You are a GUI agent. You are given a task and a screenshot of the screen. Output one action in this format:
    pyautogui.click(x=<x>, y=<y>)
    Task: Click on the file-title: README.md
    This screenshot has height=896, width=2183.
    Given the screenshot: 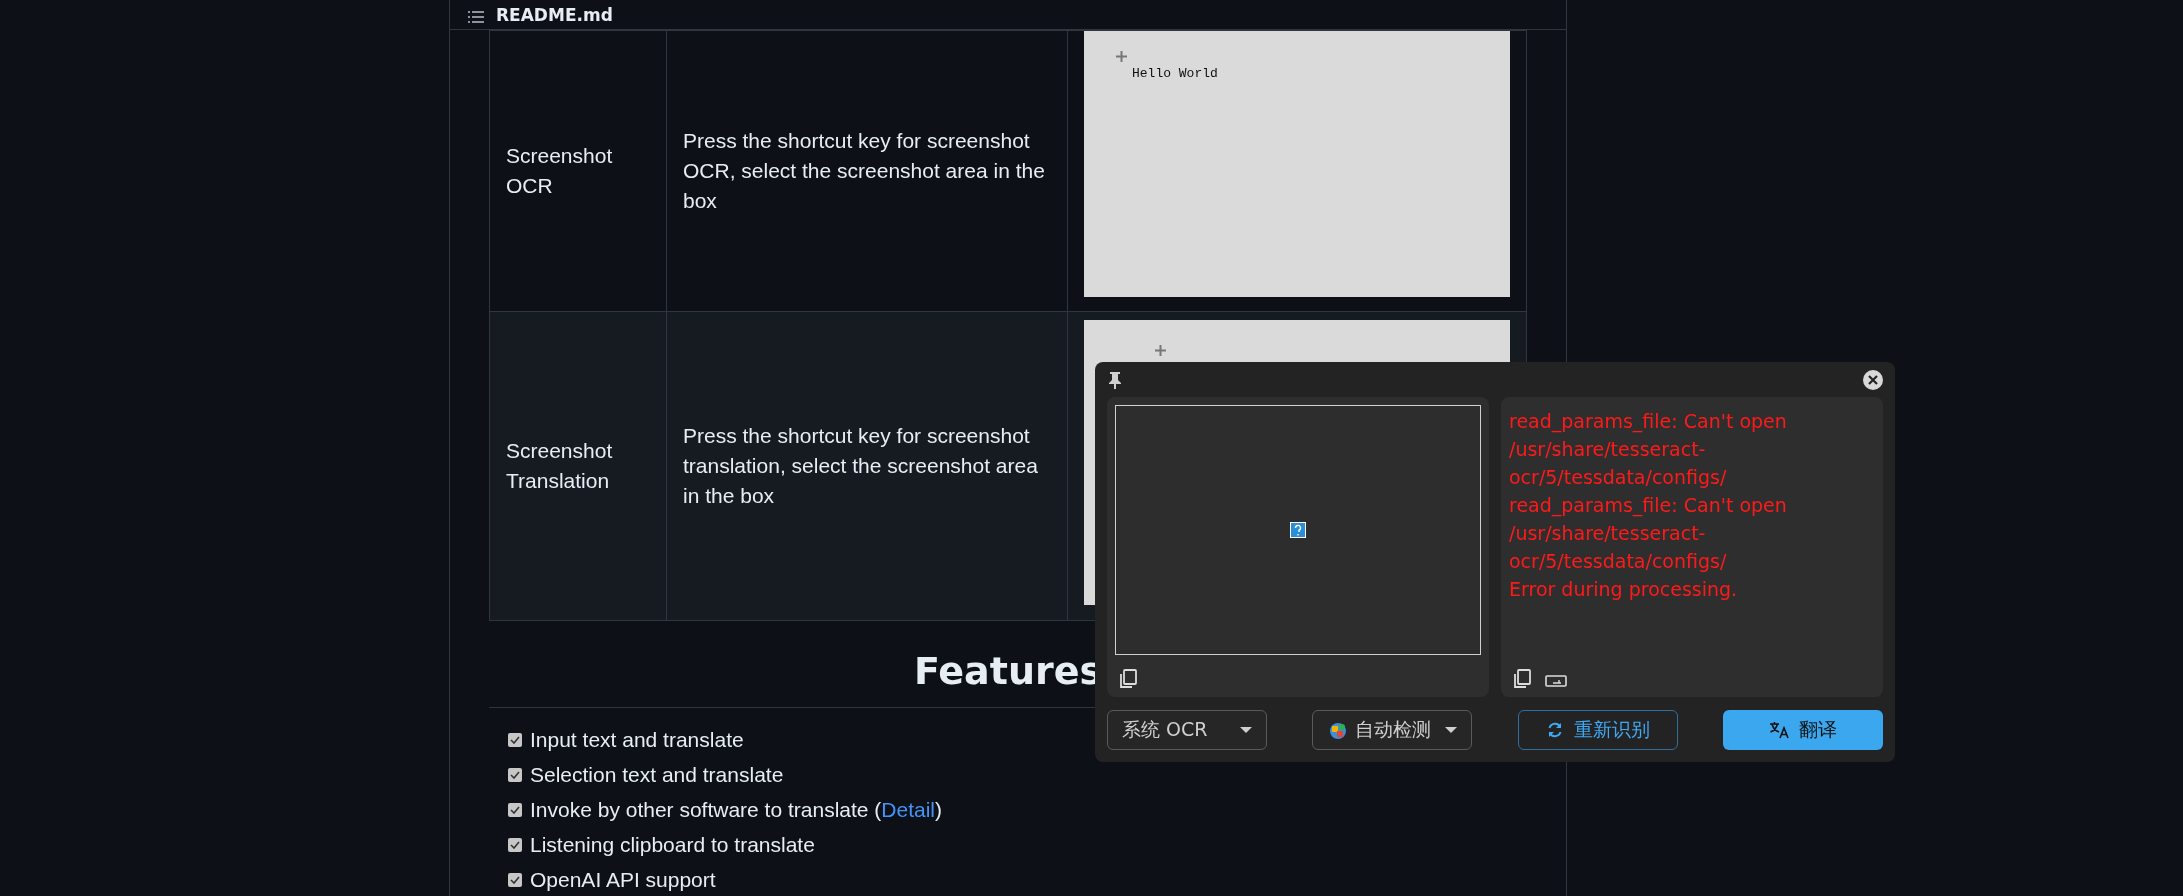 What is the action you would take?
    pyautogui.click(x=554, y=15)
    